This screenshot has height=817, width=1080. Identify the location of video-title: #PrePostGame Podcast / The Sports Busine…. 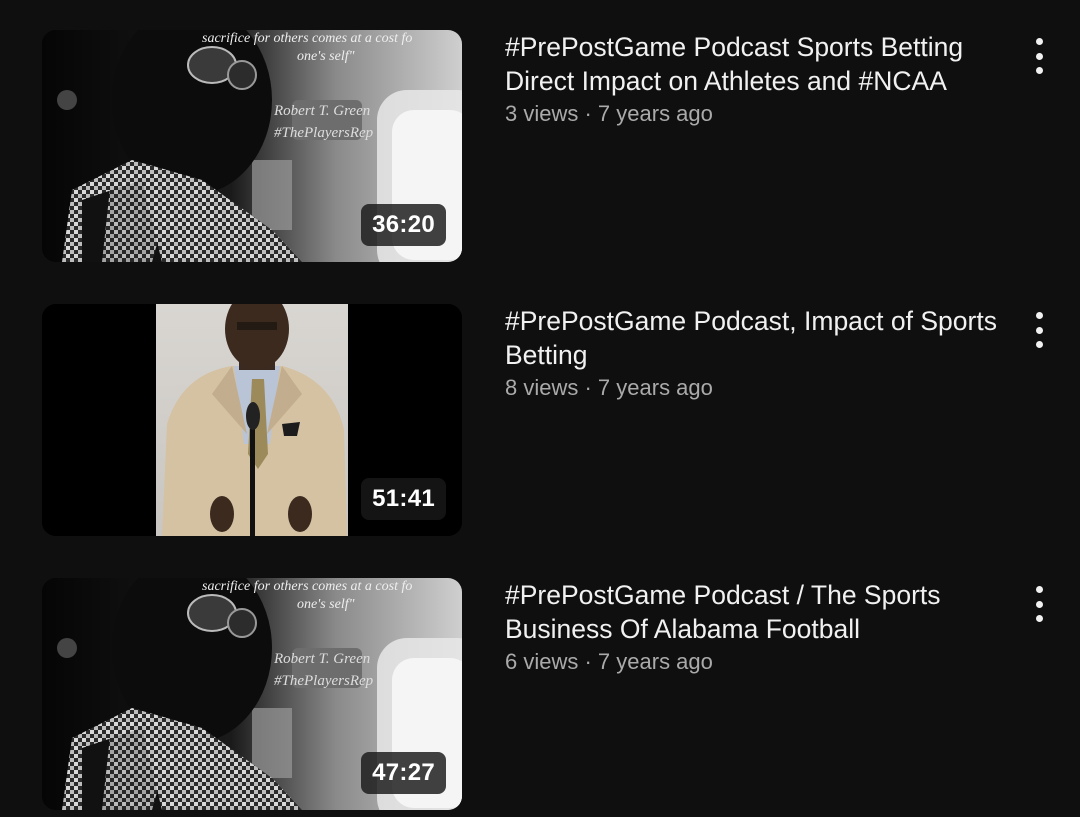
(755, 612).